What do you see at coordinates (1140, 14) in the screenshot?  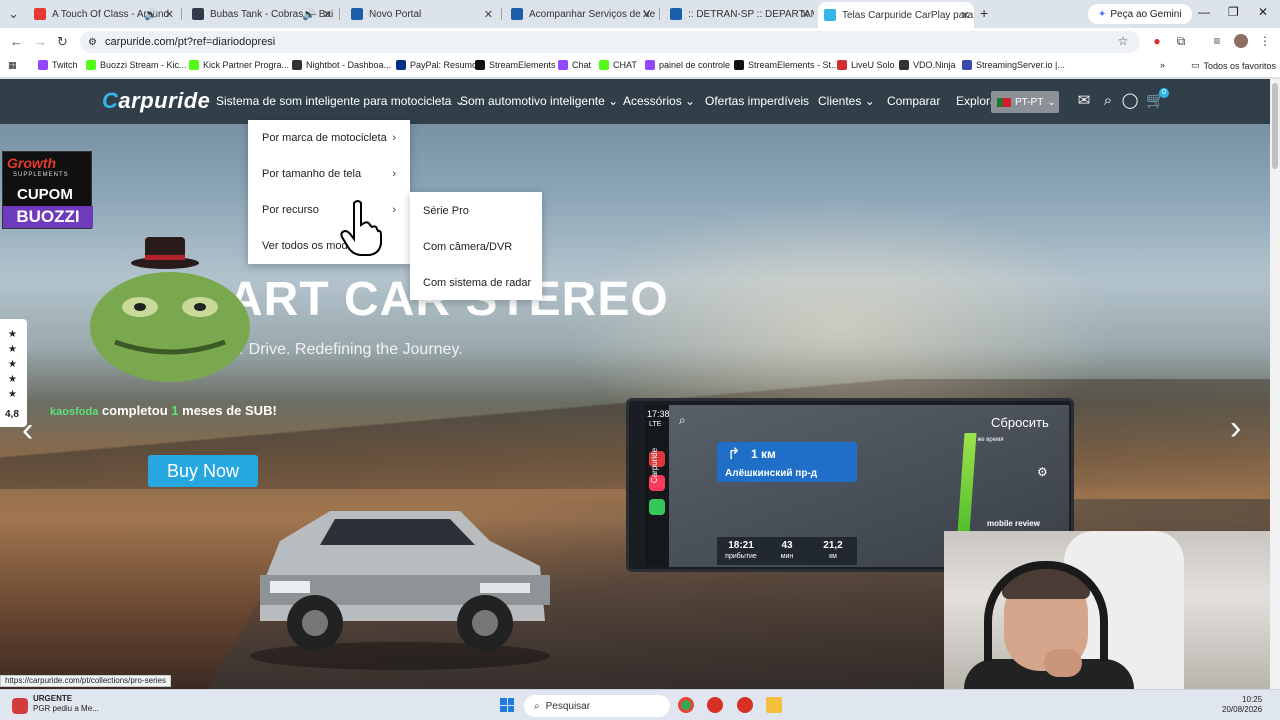 I see `gemini-button: ✦ Peça ao Gemini` at bounding box center [1140, 14].